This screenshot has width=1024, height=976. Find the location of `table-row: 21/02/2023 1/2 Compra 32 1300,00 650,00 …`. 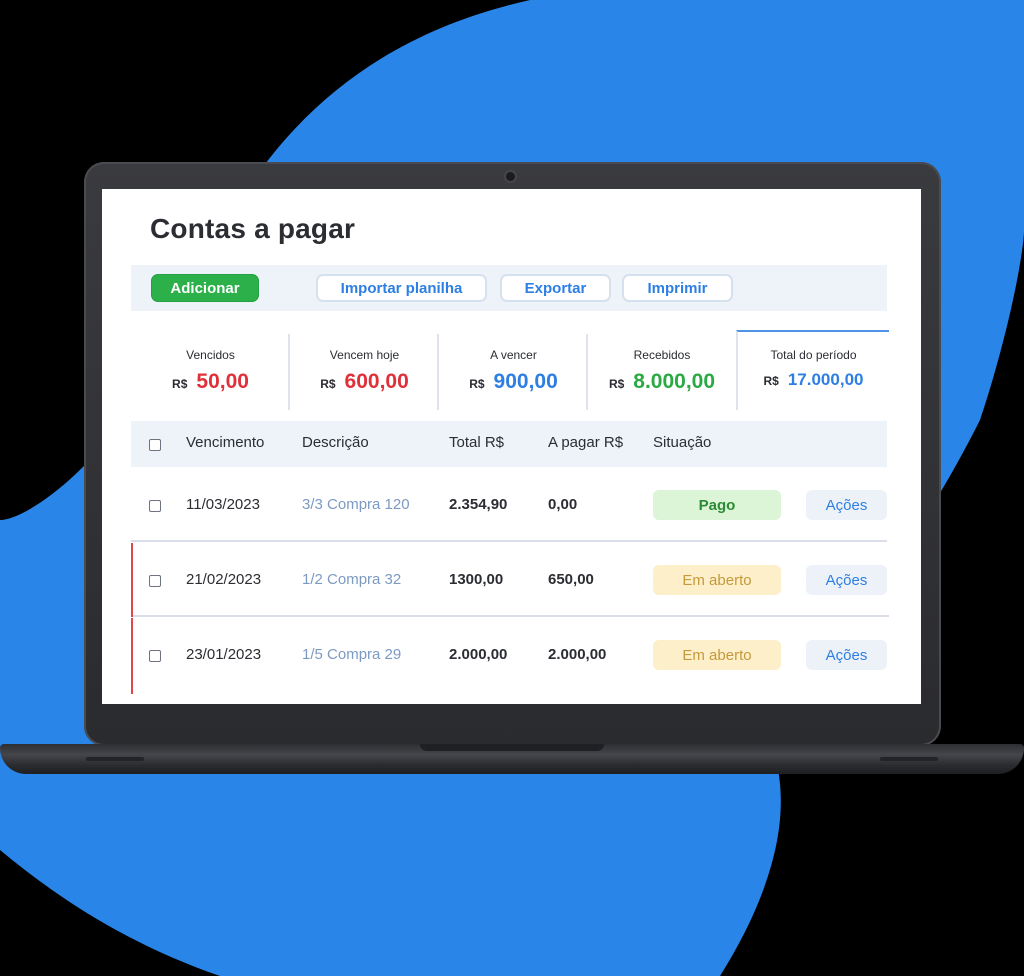

table-row: 21/02/2023 1/2 Compra 32 1300,00 650,00 … is located at coordinates (510, 580).